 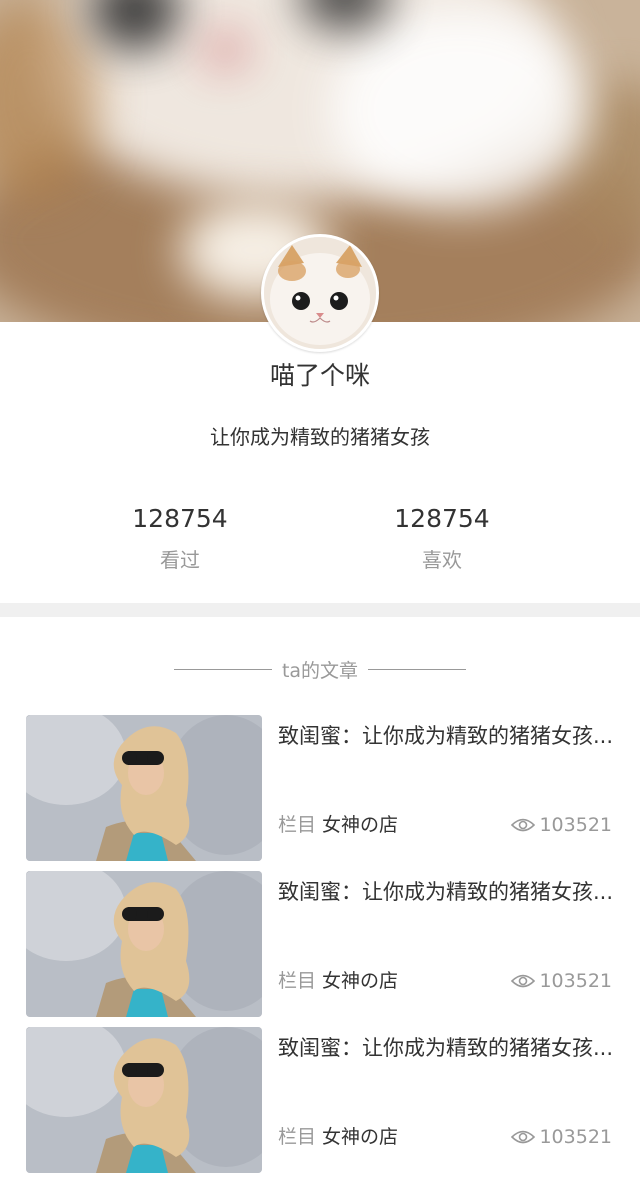 I want to click on stat-views: 128754 看过, so click(x=180, y=537).